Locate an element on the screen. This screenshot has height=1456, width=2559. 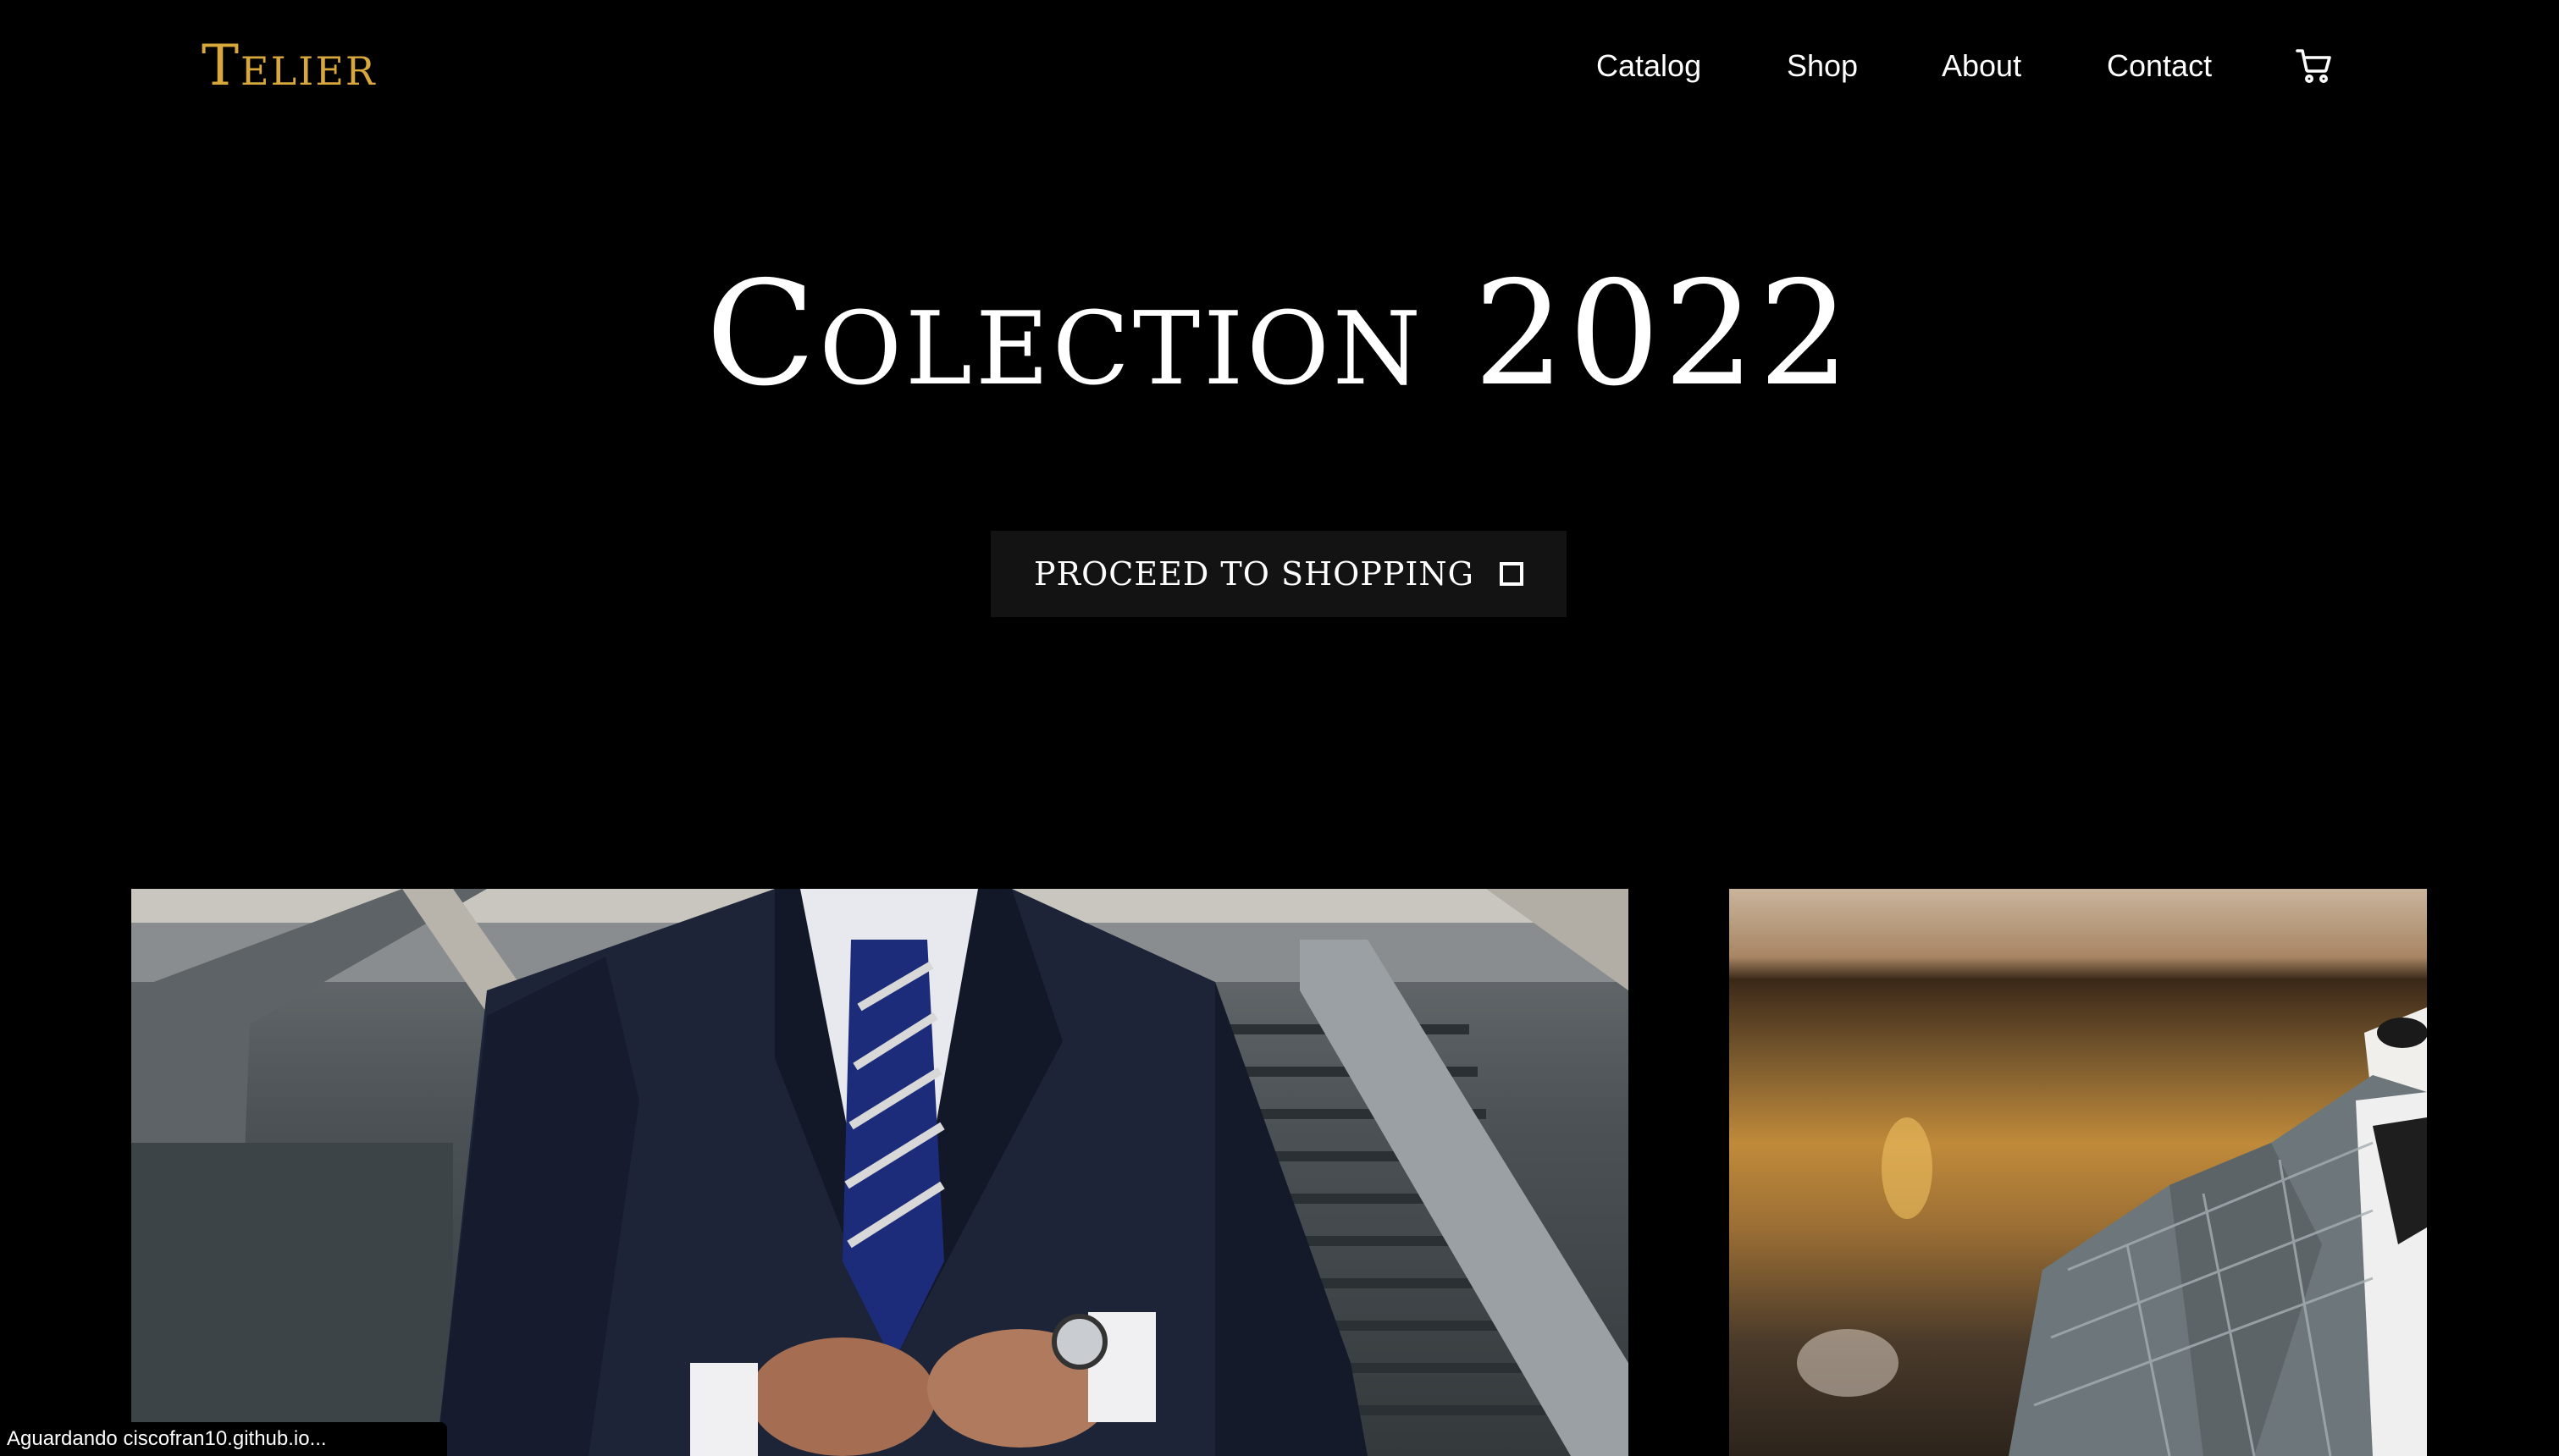
brand-logo: Telier is located at coordinates (289, 66).